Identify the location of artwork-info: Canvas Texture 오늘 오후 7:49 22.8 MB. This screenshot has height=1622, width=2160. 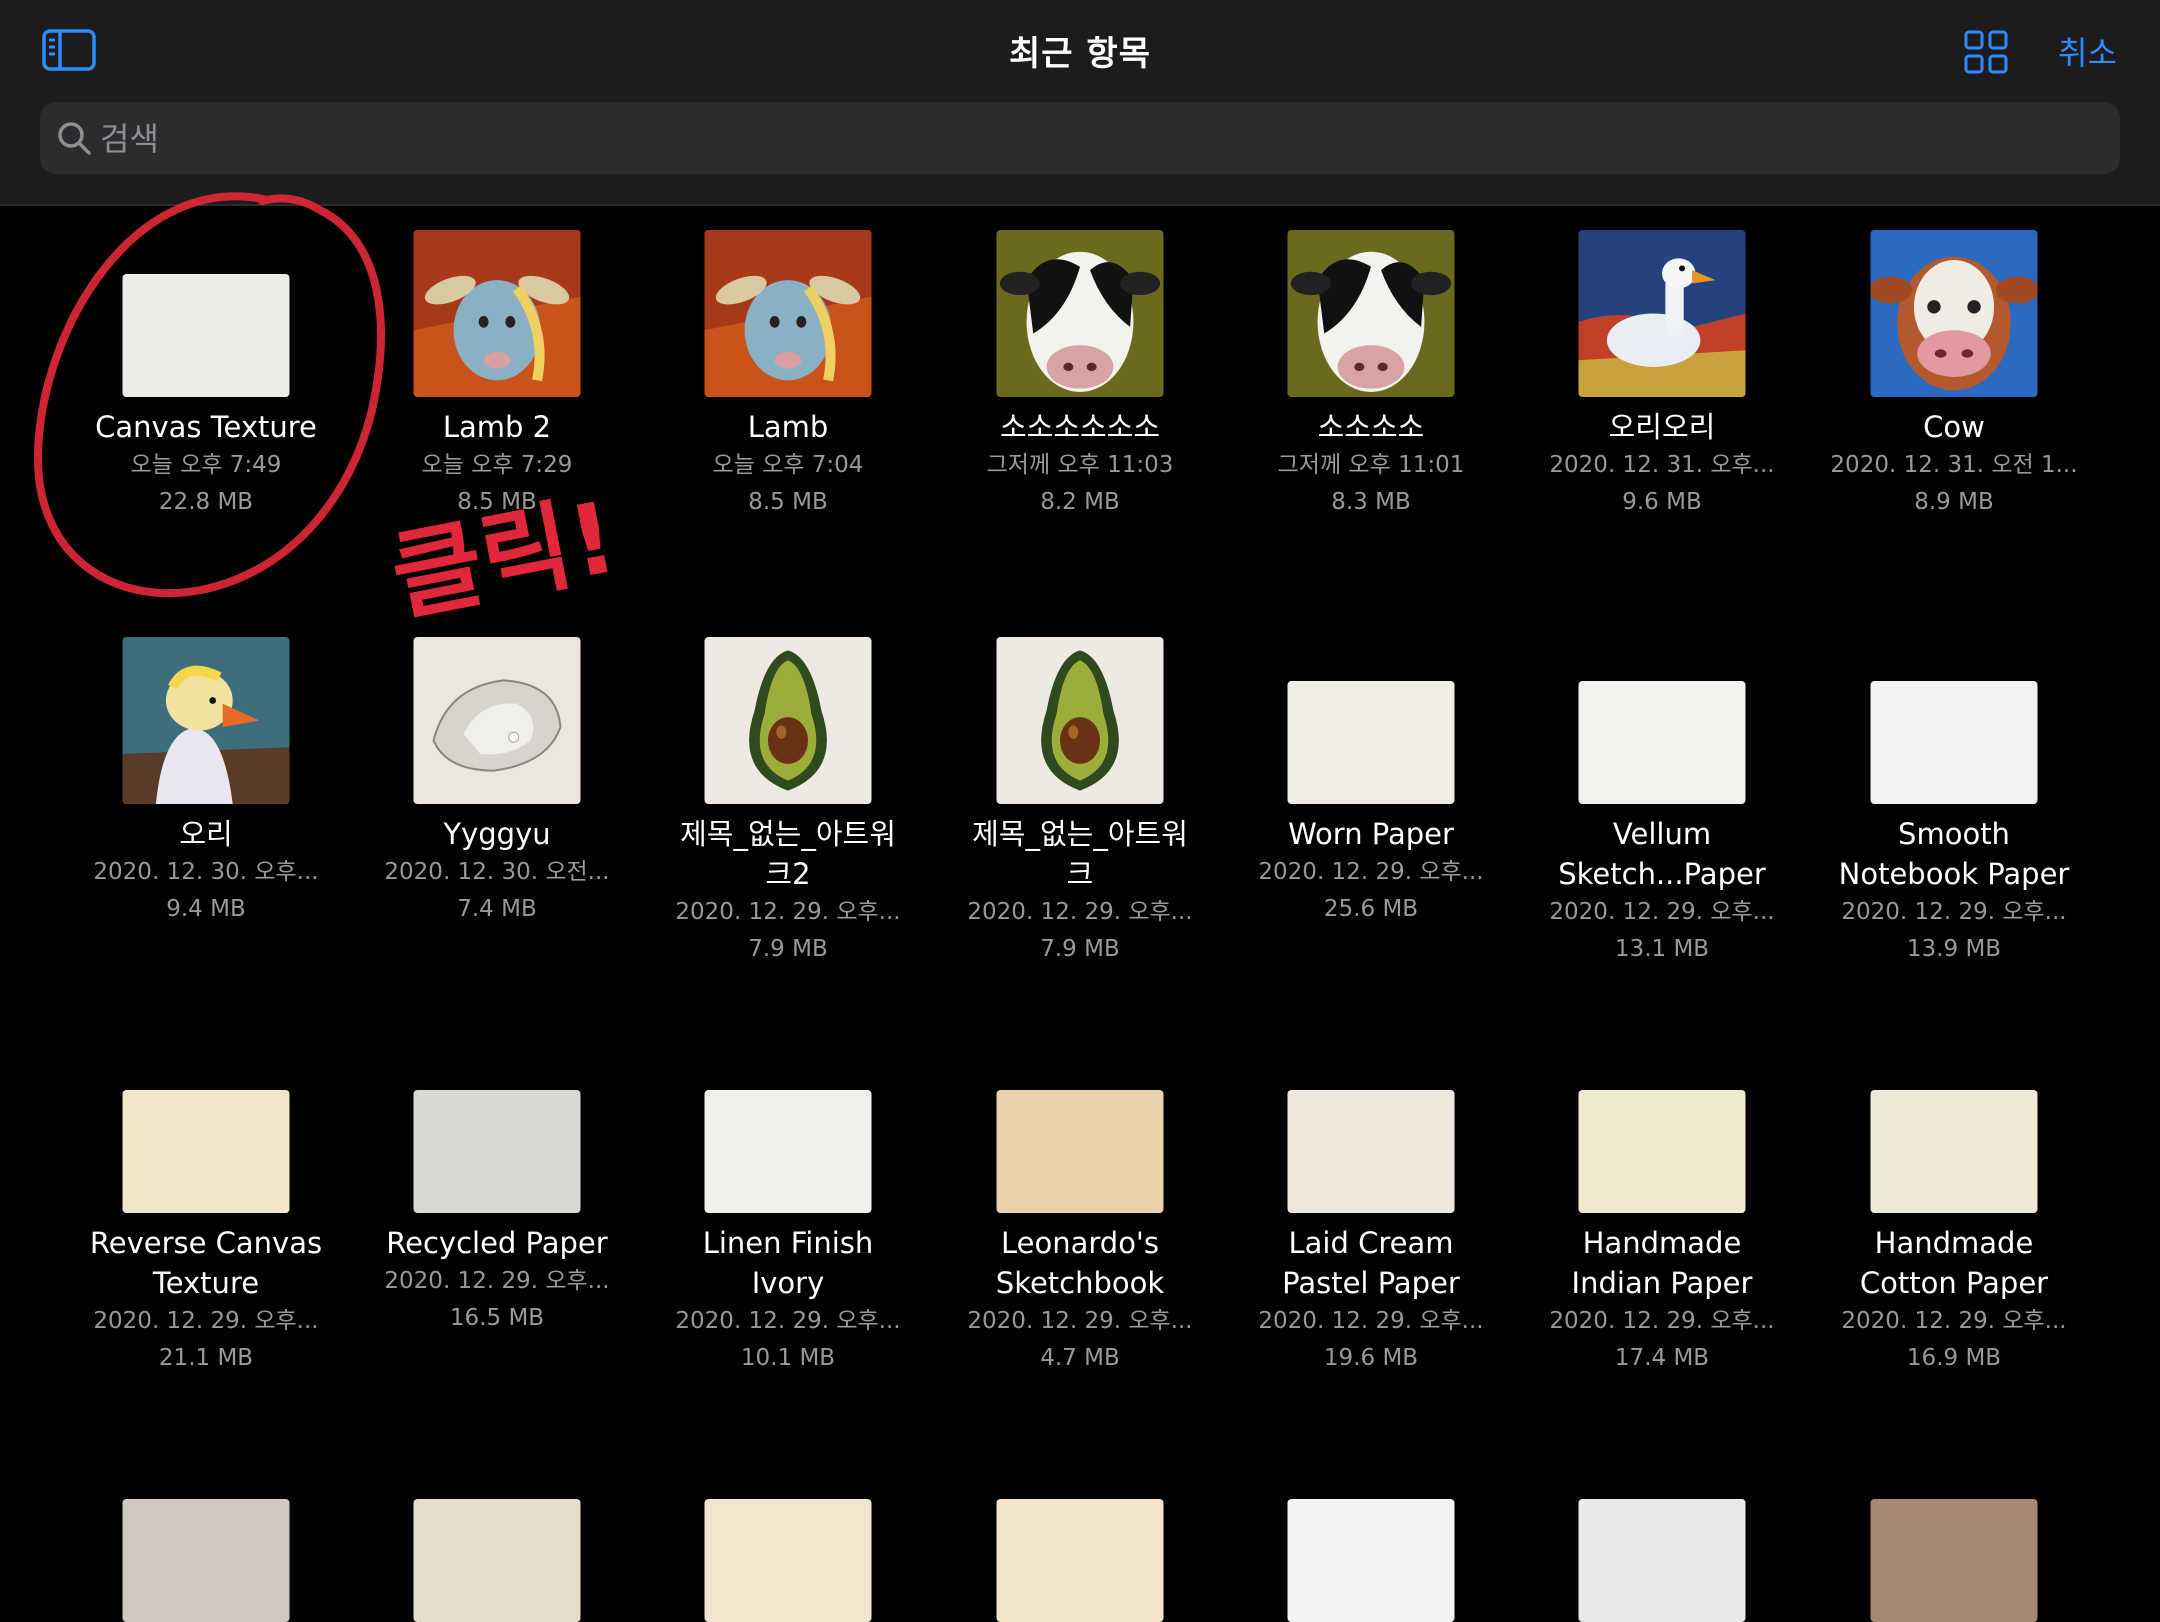
(206, 464).